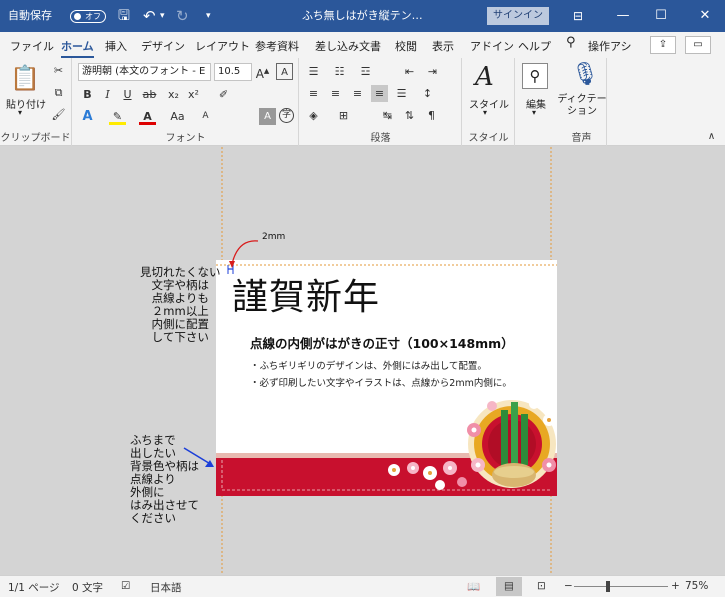 Image resolution: width=725 pixels, height=597 pixels. I want to click on show-marks-icon: ¶, so click(431, 115).